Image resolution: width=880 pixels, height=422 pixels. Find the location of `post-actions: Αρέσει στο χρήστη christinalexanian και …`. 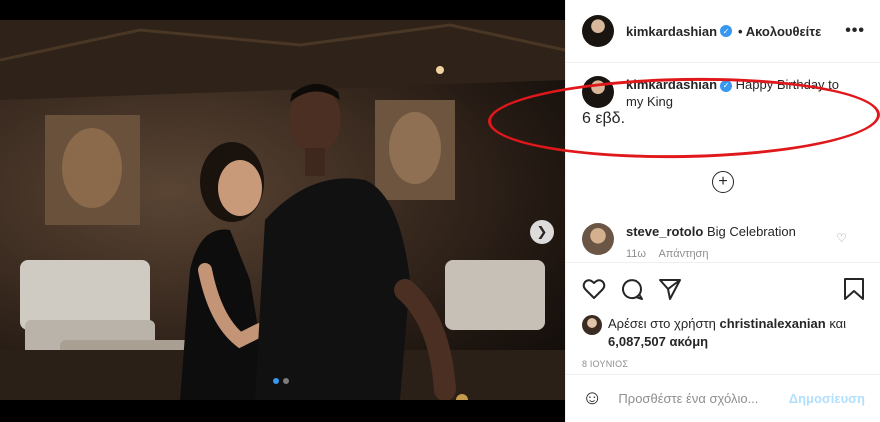

post-actions: Αρέσει στο χρήστη christinalexanian και … is located at coordinates (723, 315).